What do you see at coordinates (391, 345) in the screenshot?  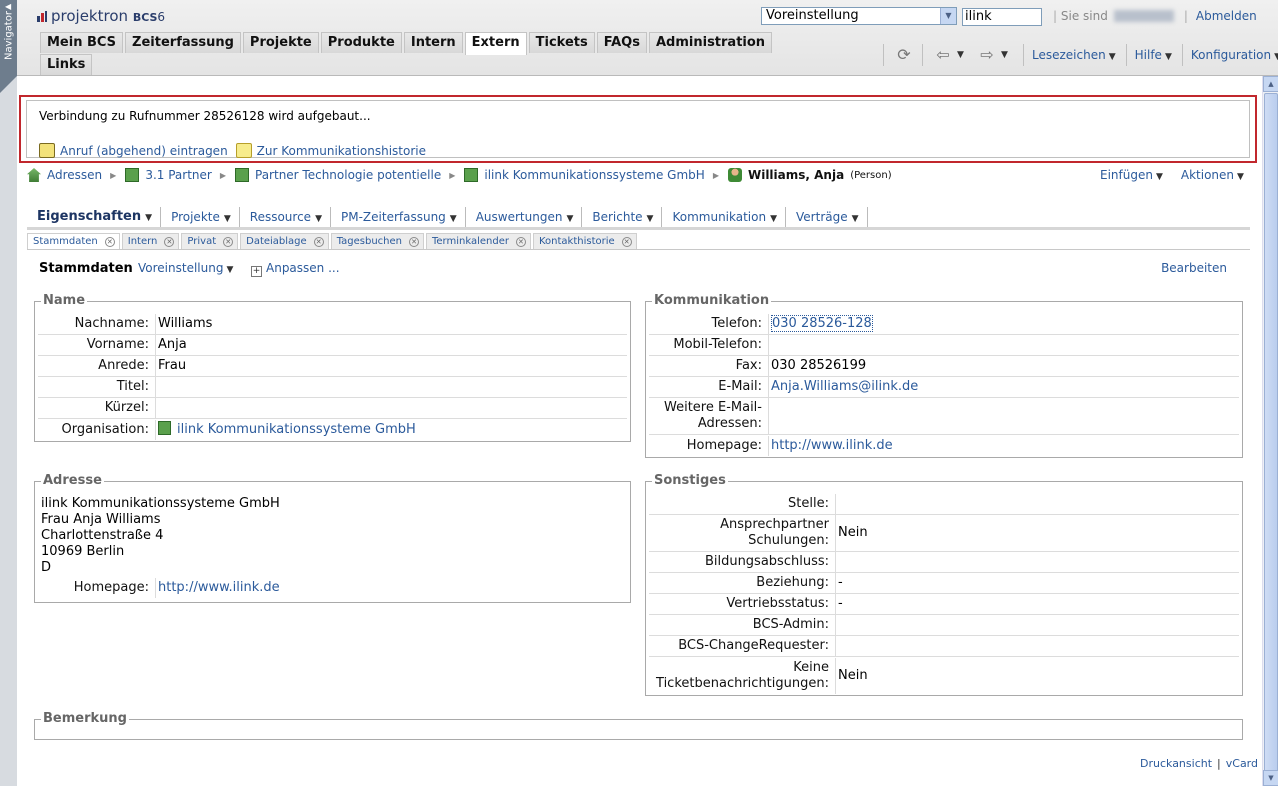 I see `field-value: Anja` at bounding box center [391, 345].